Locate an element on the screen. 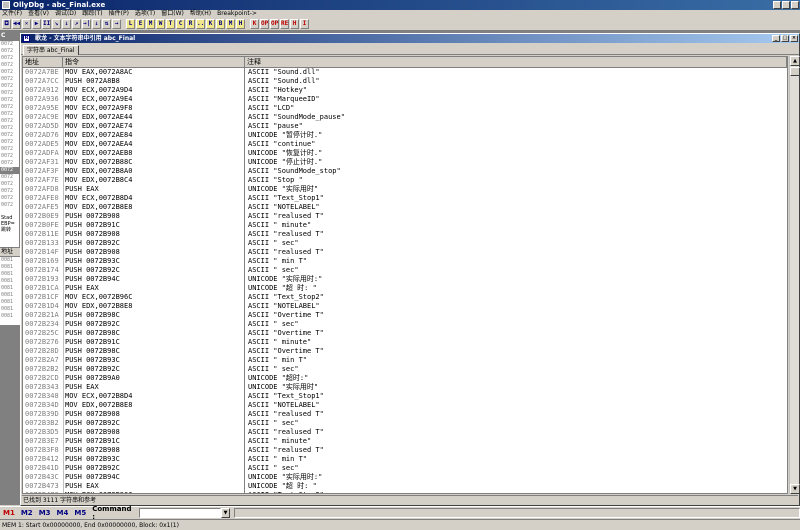 This screenshot has width=800, height=530. table-row: 0072A912 MOV ECX,0072A9D4 ASCII "Hotkey" is located at coordinates (405, 90).